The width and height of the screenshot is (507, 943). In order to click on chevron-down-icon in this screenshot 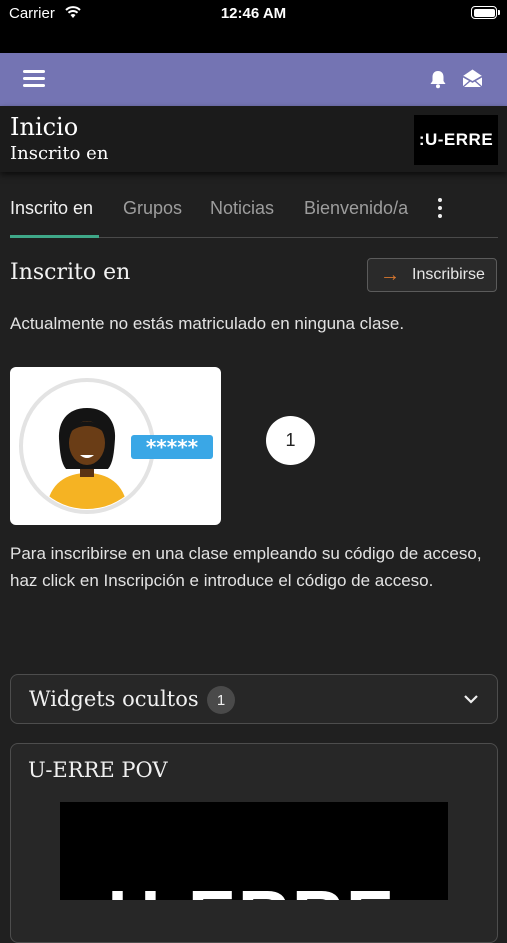, I will do `click(471, 699)`.